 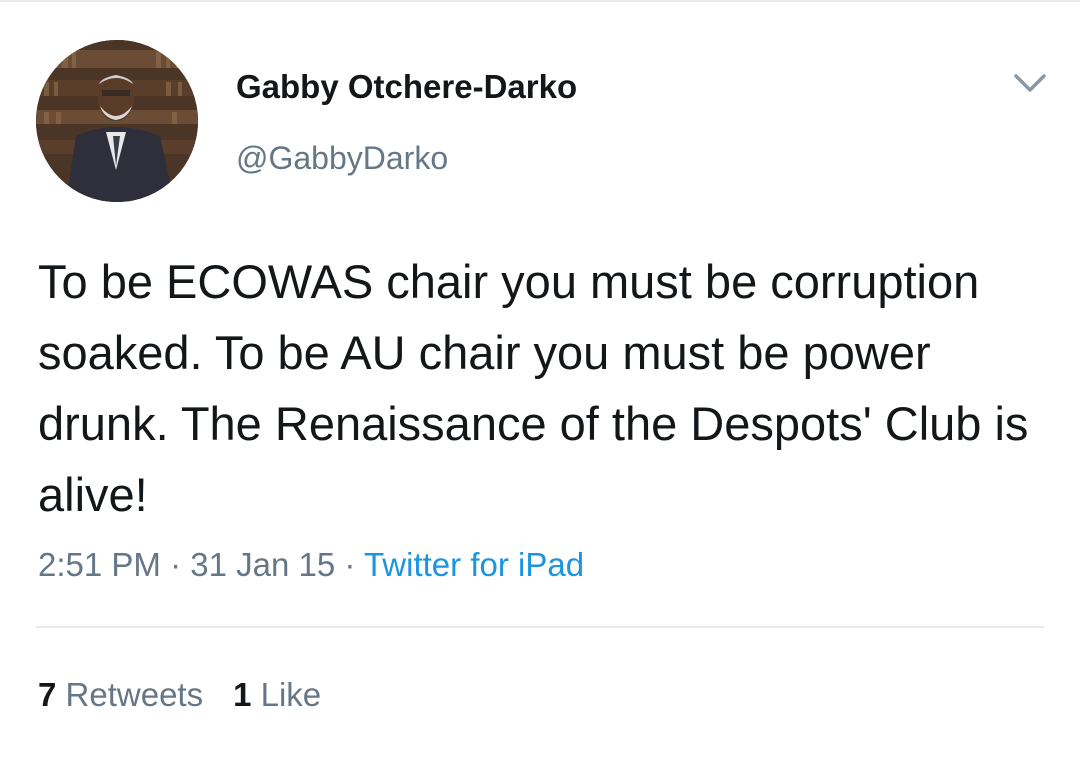 I want to click on likes-count: 1, so click(x=242, y=694).